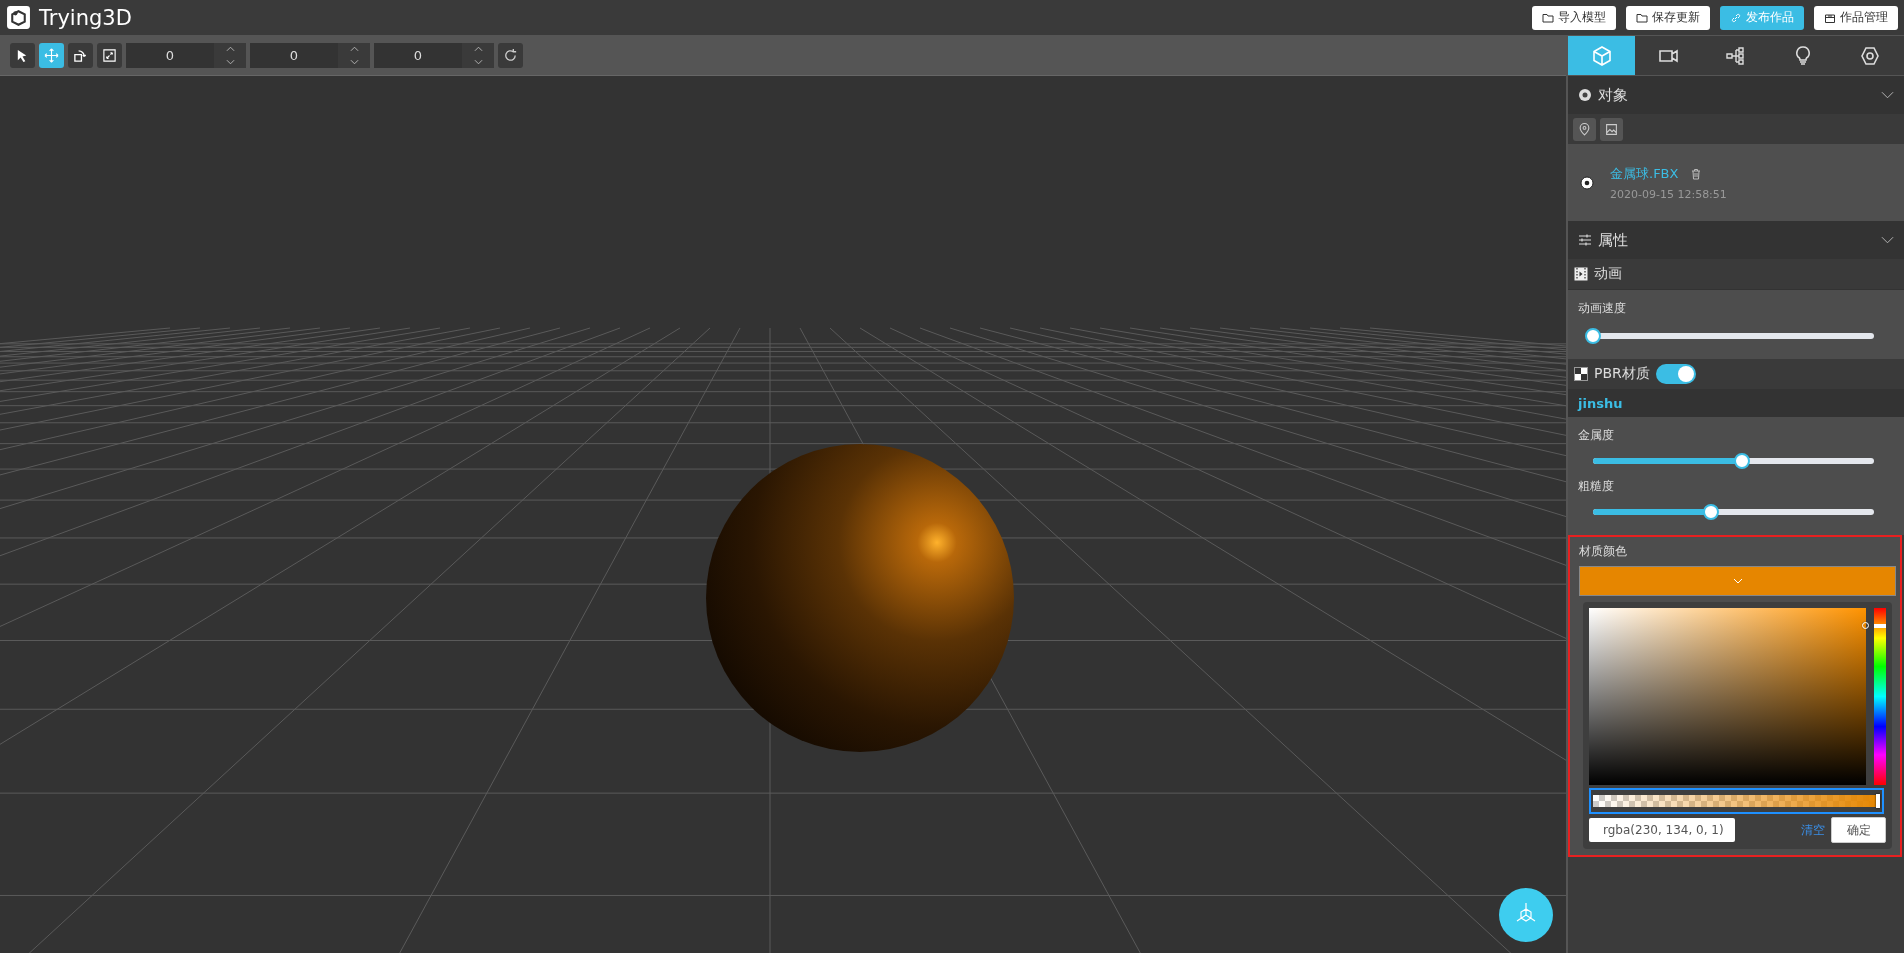  I want to click on circle-icon, so click(1585, 95).